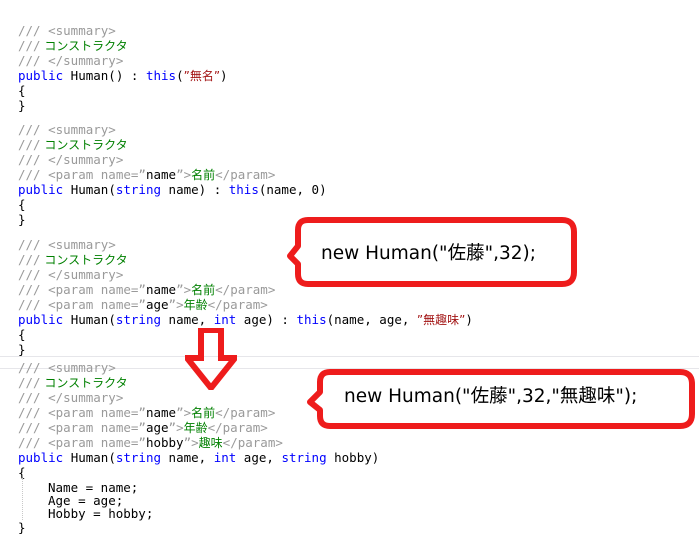 This screenshot has width=699, height=536. I want to click on callout-bubble-name-age-hobby: new Human("佐藤",32,"無趣味");, so click(501, 399).